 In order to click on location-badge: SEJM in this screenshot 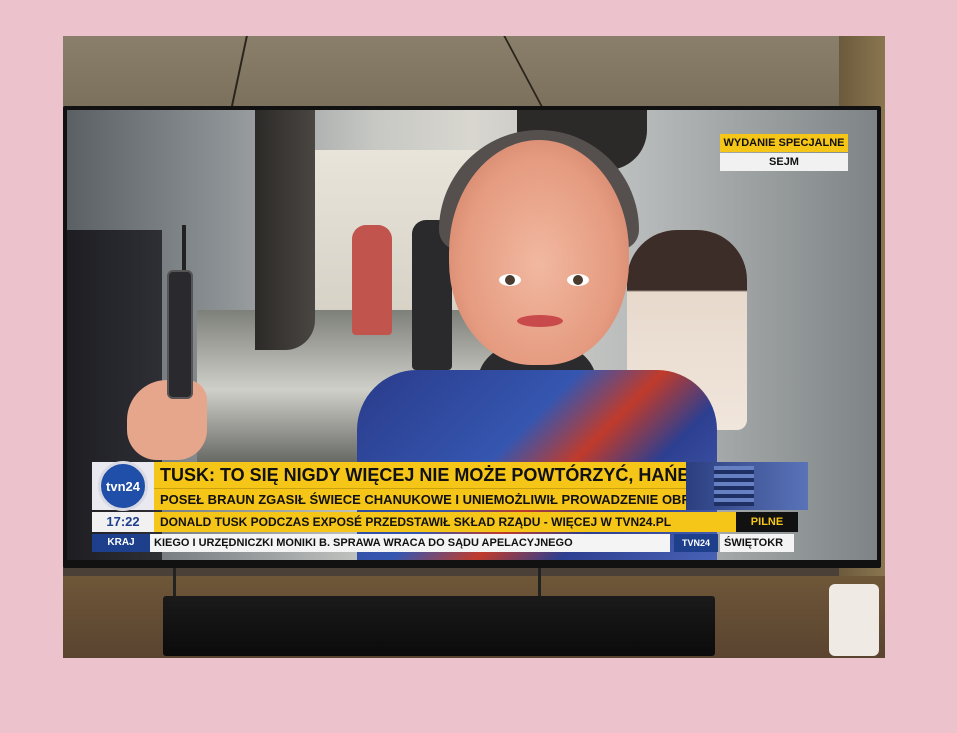, I will do `click(784, 162)`.